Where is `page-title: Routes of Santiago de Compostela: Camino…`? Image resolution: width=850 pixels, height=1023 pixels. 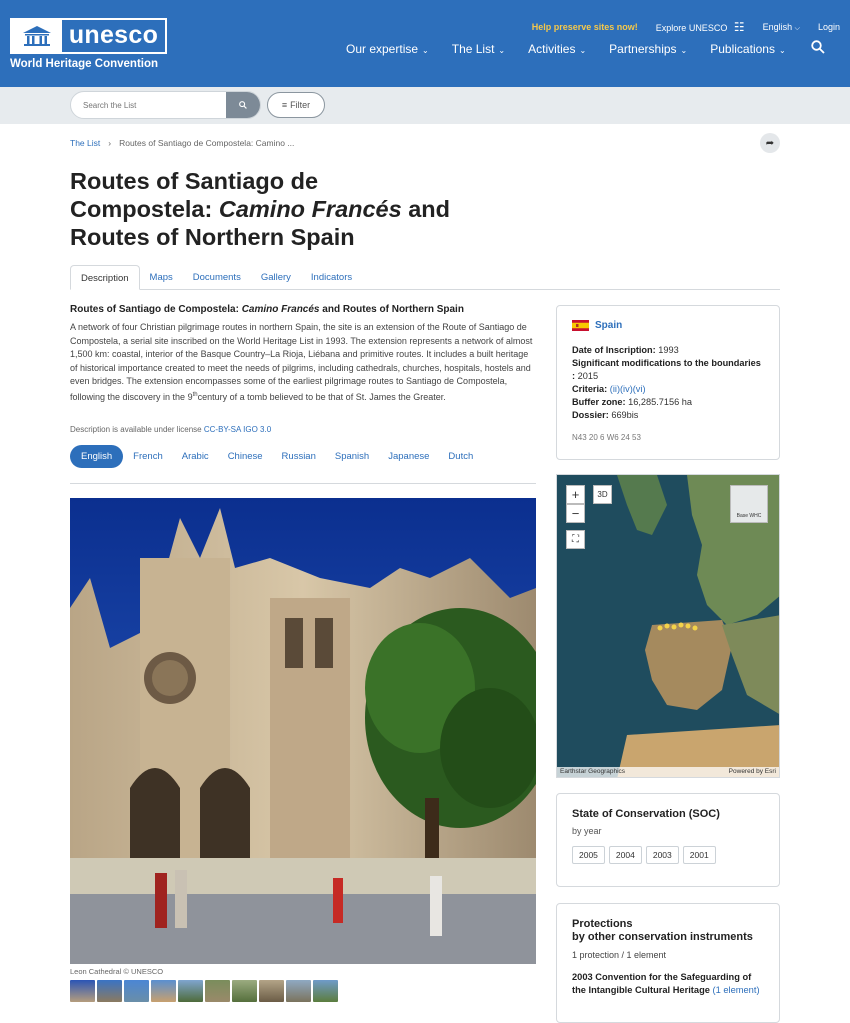 page-title: Routes of Santiago de Compostela: Camino… is located at coordinates (290, 209).